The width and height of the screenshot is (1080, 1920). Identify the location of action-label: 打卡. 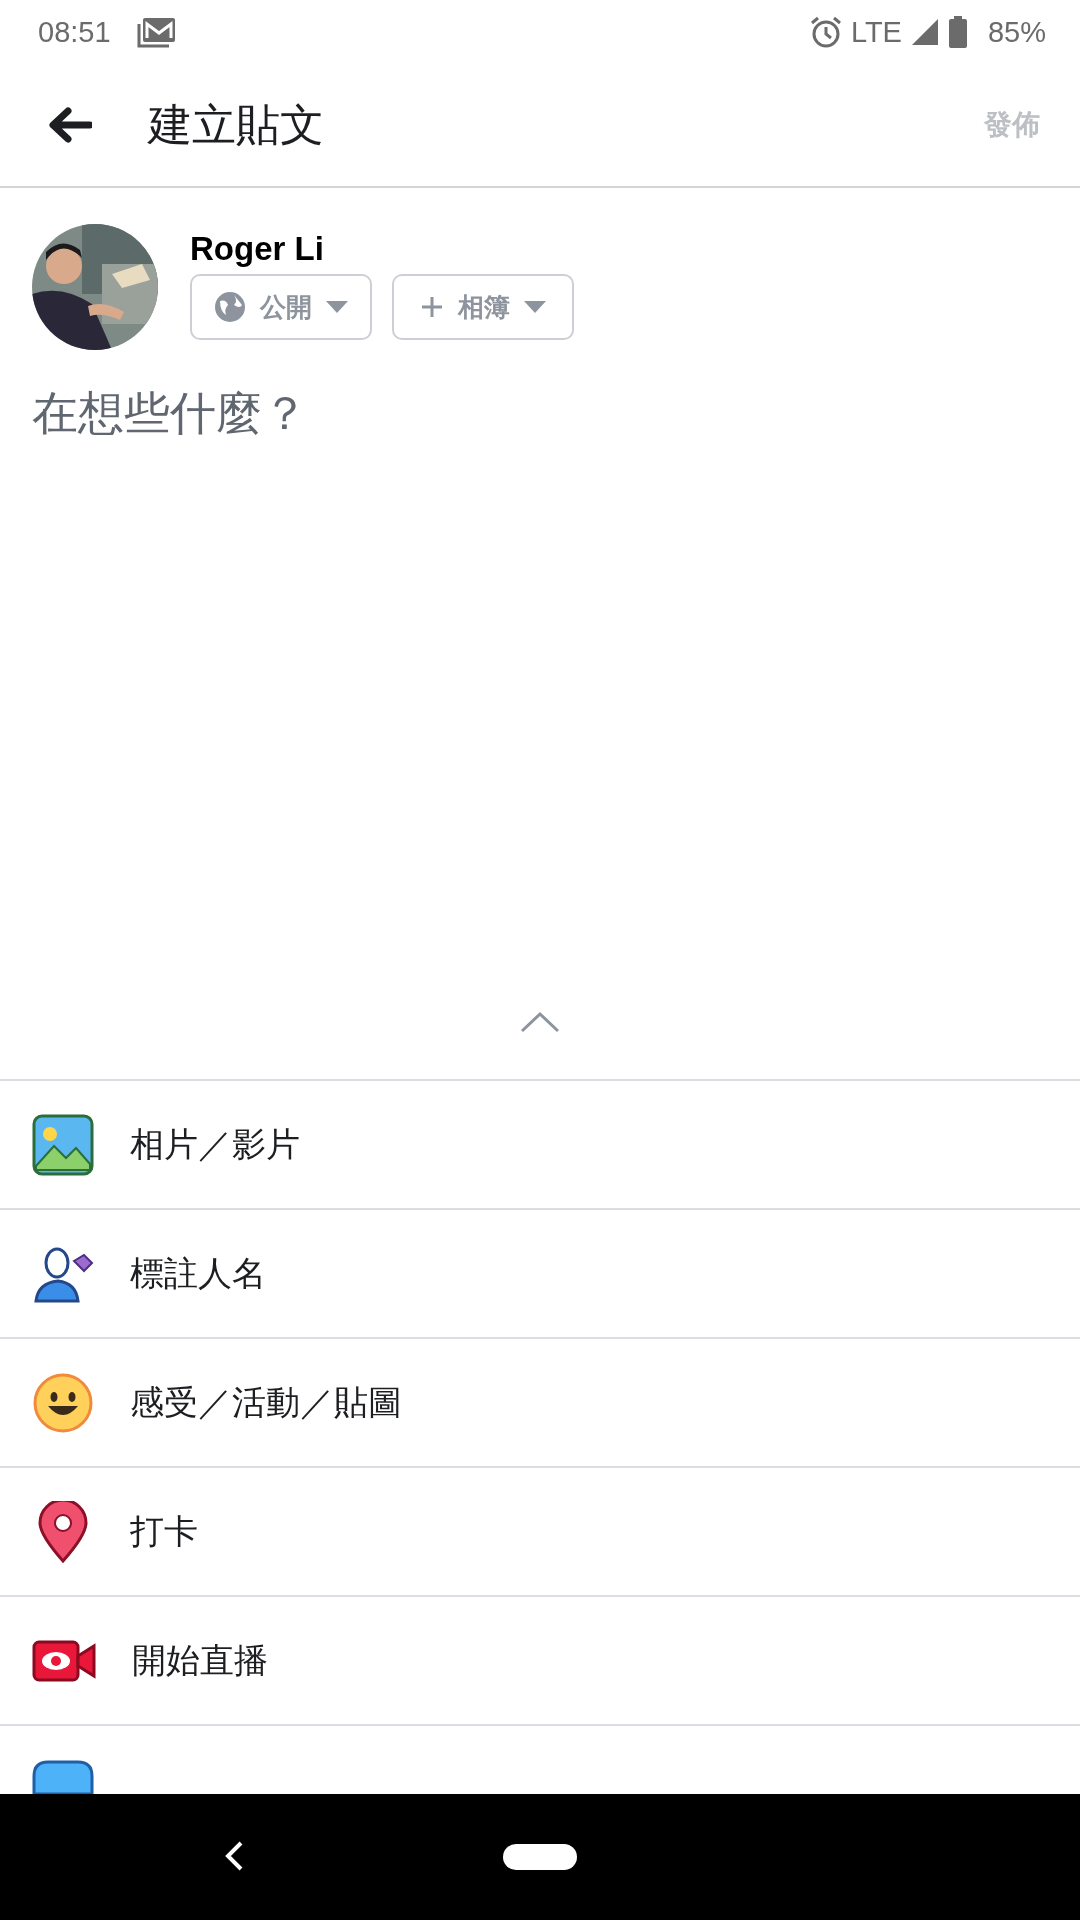
(164, 1531).